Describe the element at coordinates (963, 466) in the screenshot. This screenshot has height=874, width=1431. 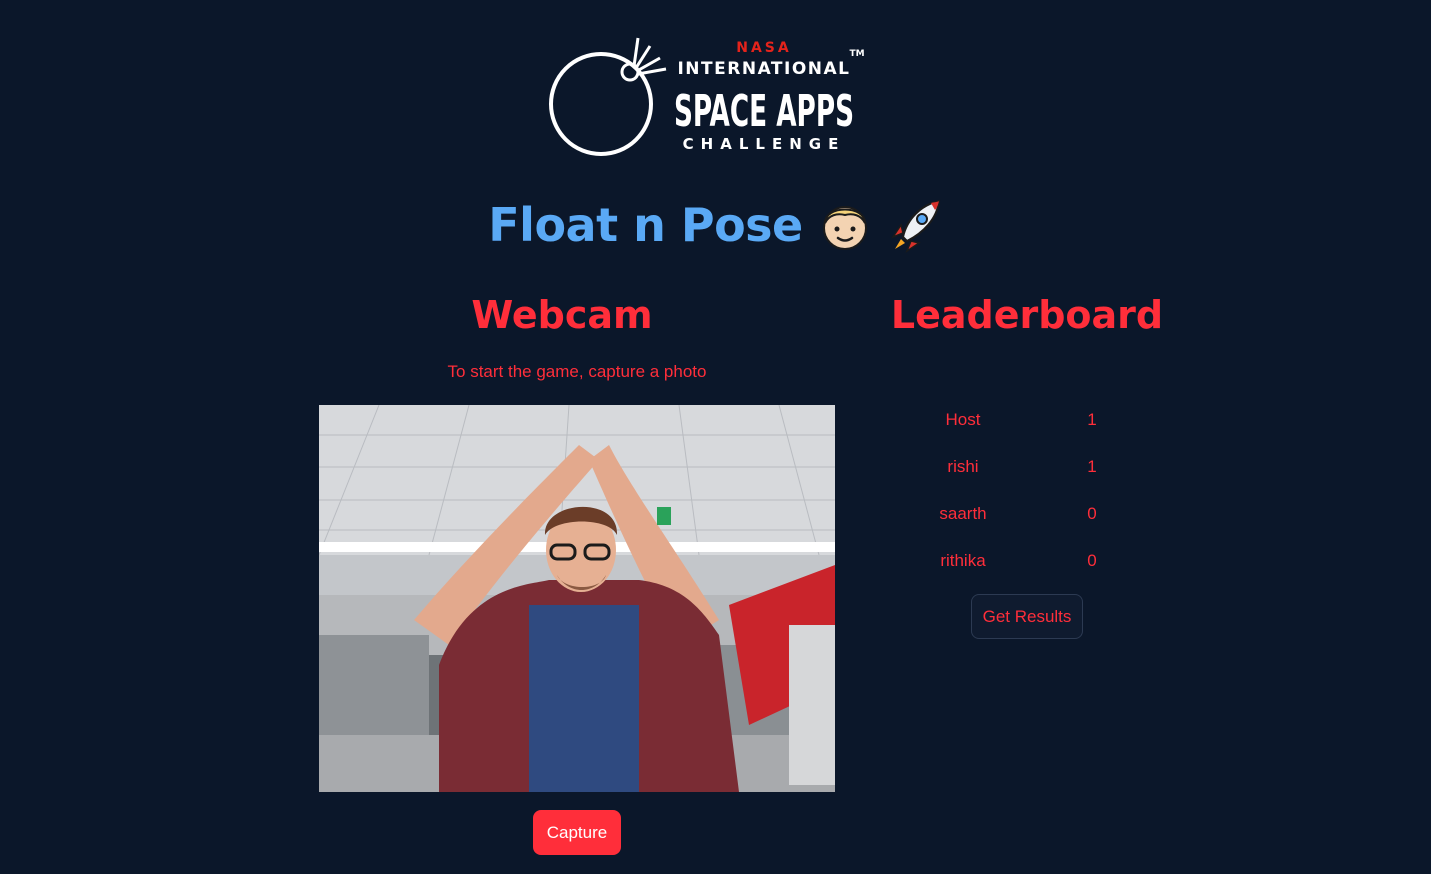
I see `player-name: rishi` at that location.